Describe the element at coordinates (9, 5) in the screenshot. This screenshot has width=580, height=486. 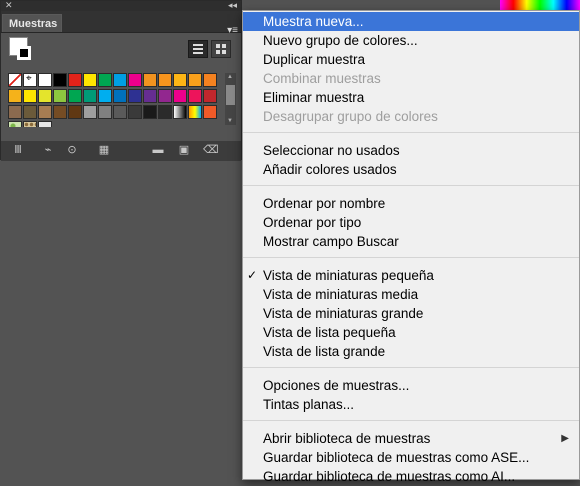
I see `close-icon: ✕` at that location.